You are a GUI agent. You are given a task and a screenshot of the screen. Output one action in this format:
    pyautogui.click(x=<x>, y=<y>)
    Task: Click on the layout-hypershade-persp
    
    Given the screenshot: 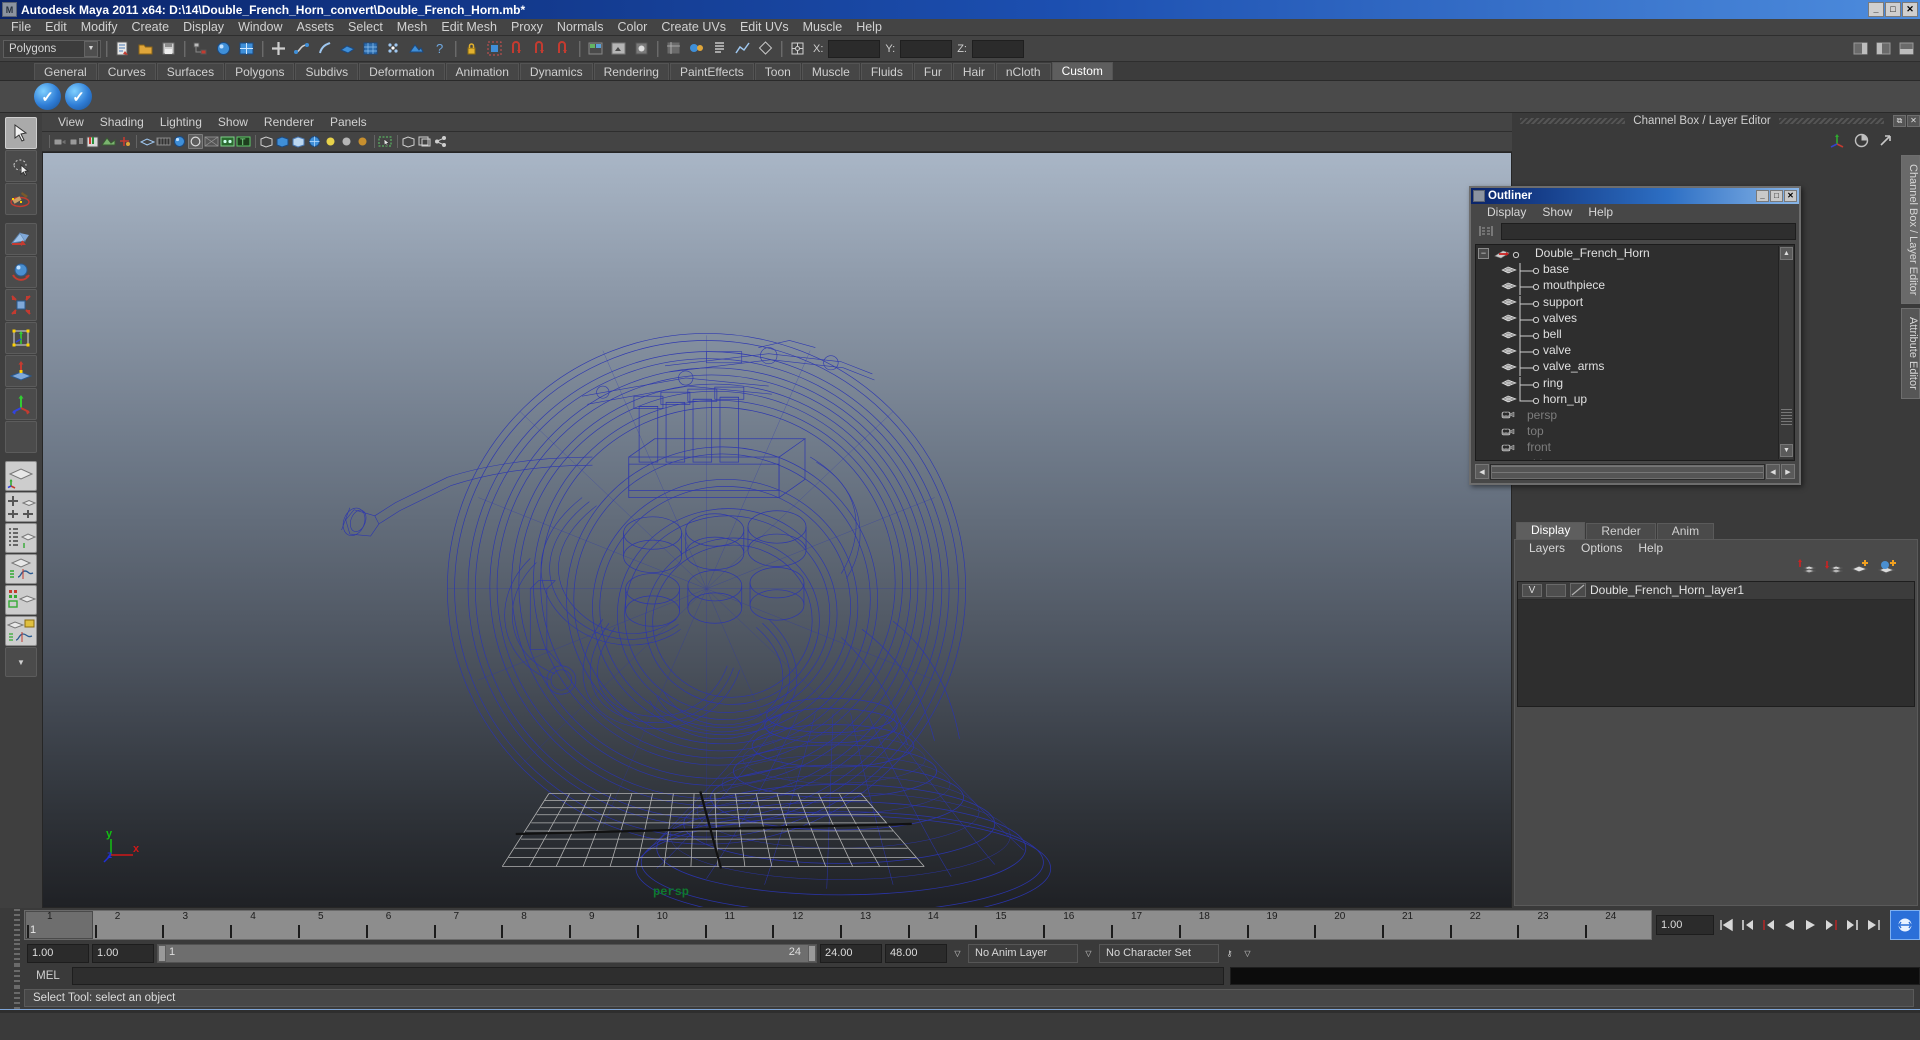 What is the action you would take?
    pyautogui.click(x=21, y=600)
    